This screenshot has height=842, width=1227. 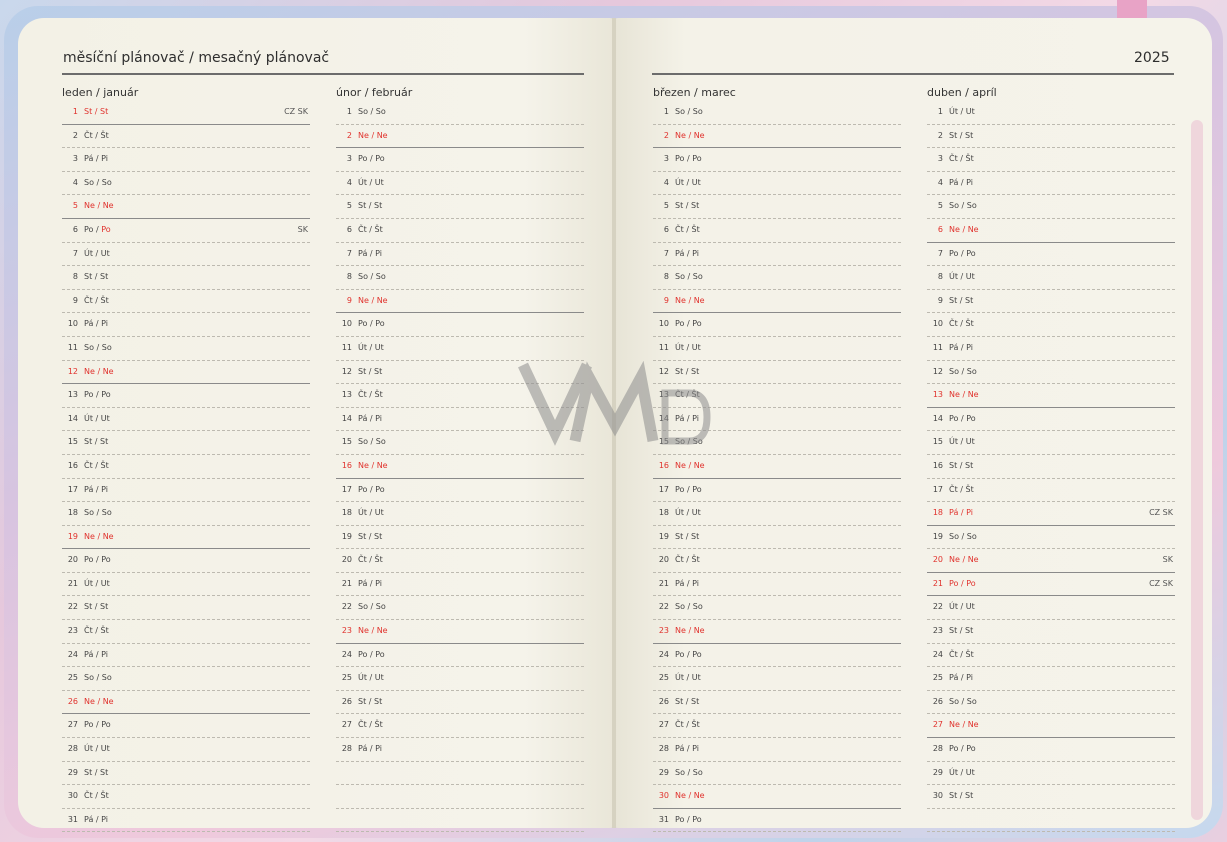 I want to click on day-row: 19 So / So, so click(x=1051, y=538).